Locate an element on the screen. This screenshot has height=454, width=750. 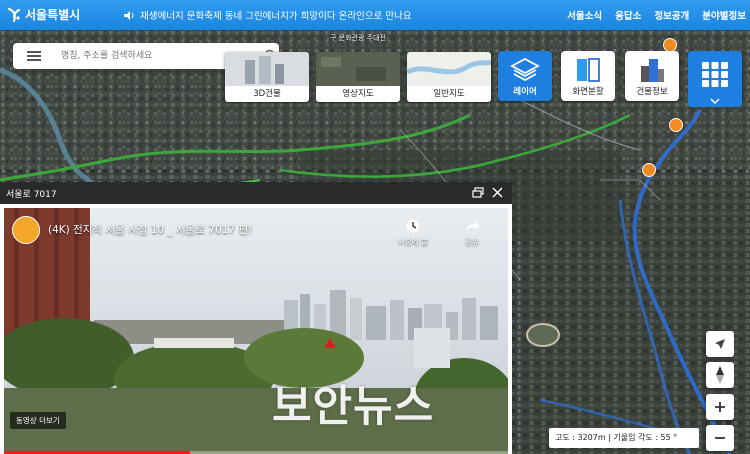
compass-button is located at coordinates (720, 375).